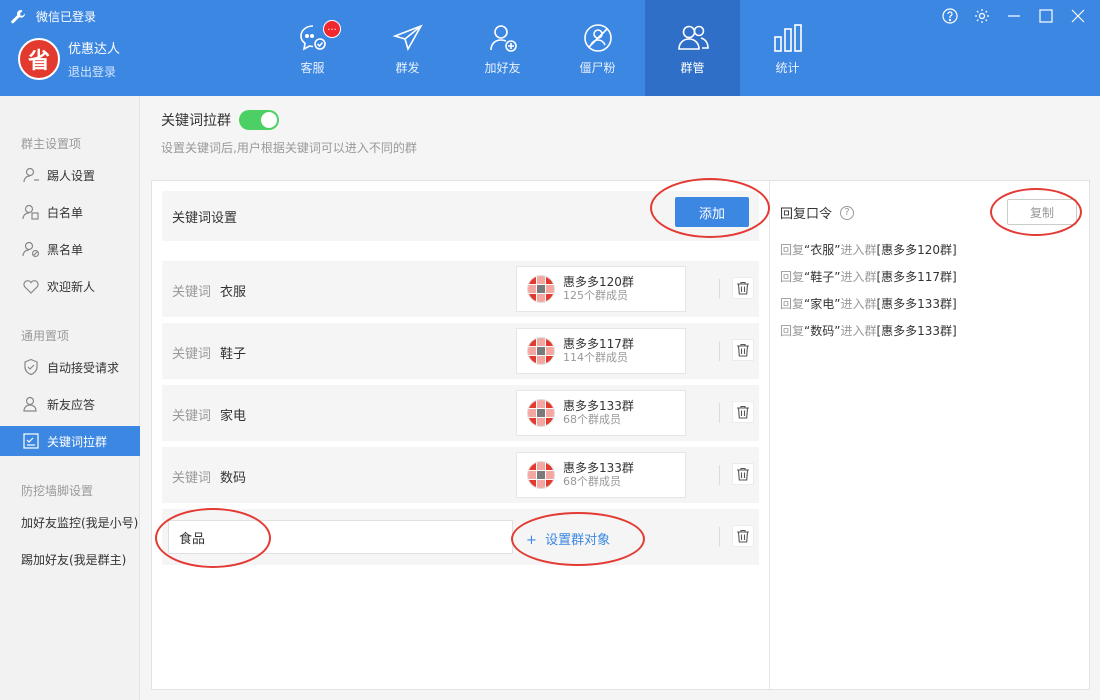 This screenshot has height=700, width=1100. What do you see at coordinates (1046, 16) in the screenshot?
I see `maximize-icon` at bounding box center [1046, 16].